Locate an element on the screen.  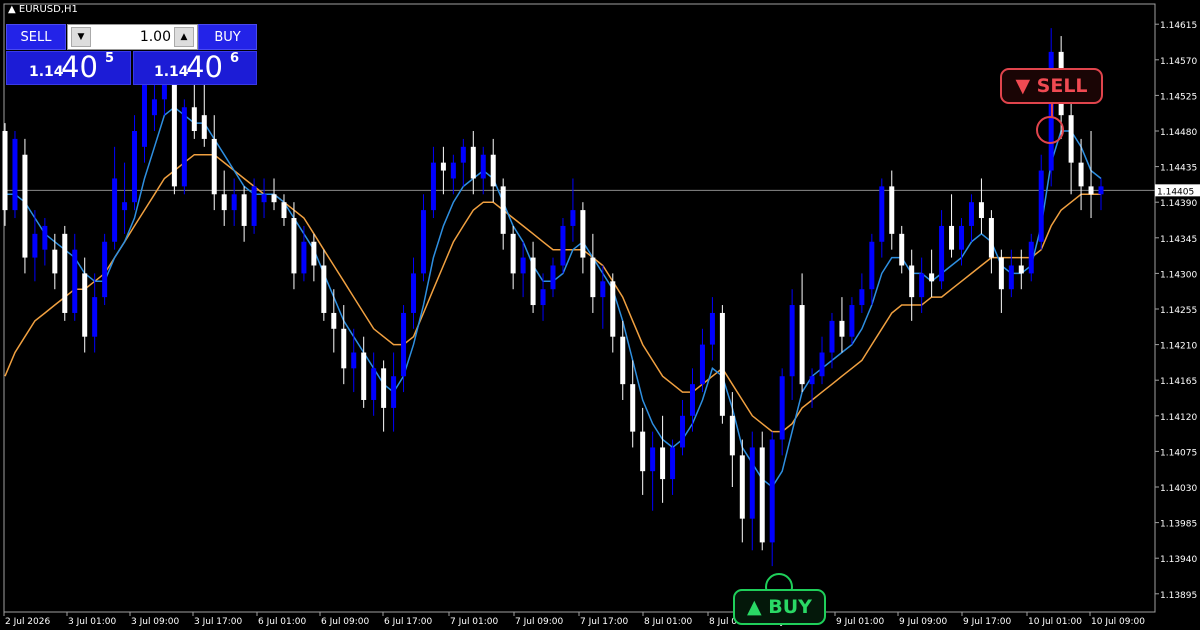
collapse-triangle-icon: ▲ is located at coordinates (12, 9).